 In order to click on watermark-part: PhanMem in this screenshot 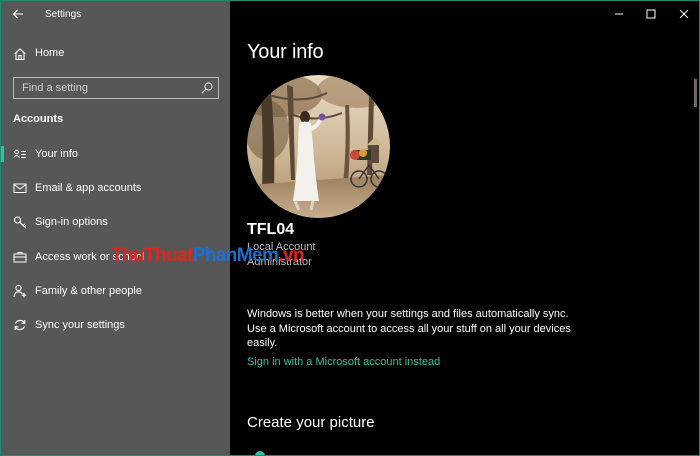, I will do `click(235, 255)`.